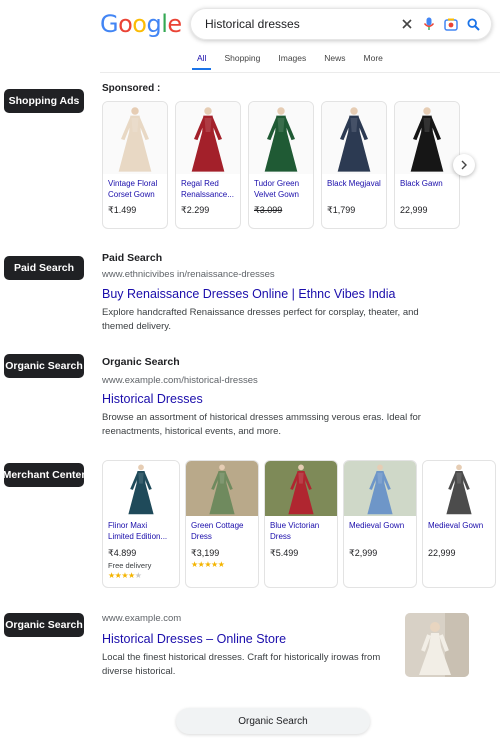  I want to click on chevron-right-icon, so click(464, 165).